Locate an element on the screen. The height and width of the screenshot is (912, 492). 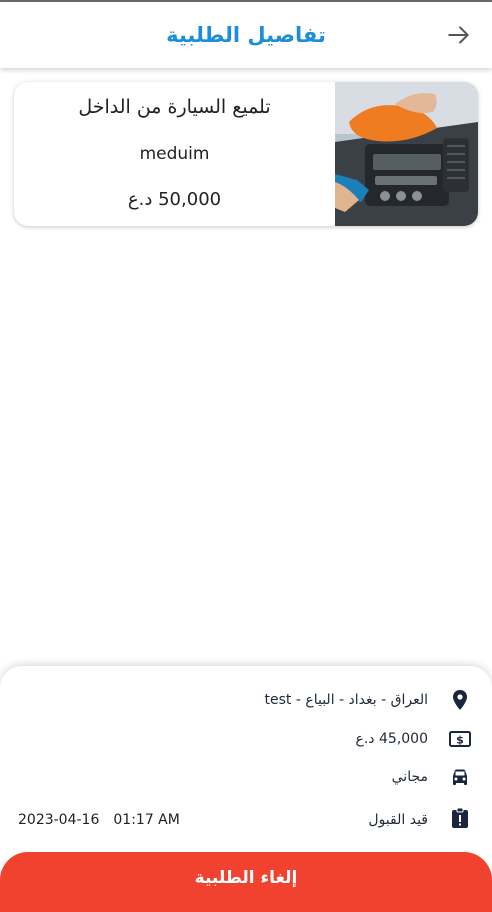
page-title: تفاصيل الطلبية is located at coordinates (246, 35).